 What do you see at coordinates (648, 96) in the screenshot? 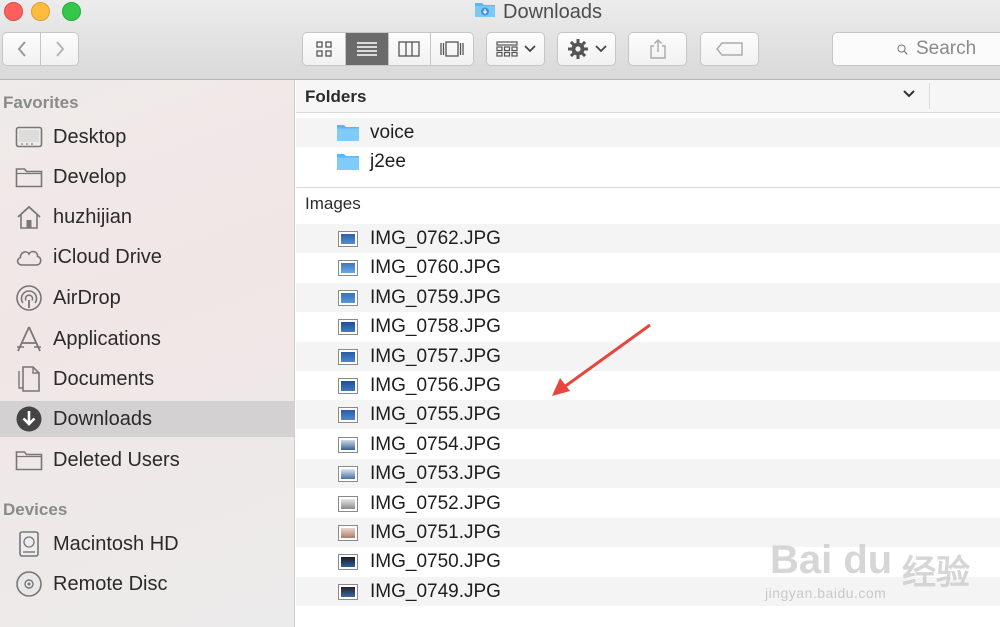
I see `group-header-folders: Folders` at bounding box center [648, 96].